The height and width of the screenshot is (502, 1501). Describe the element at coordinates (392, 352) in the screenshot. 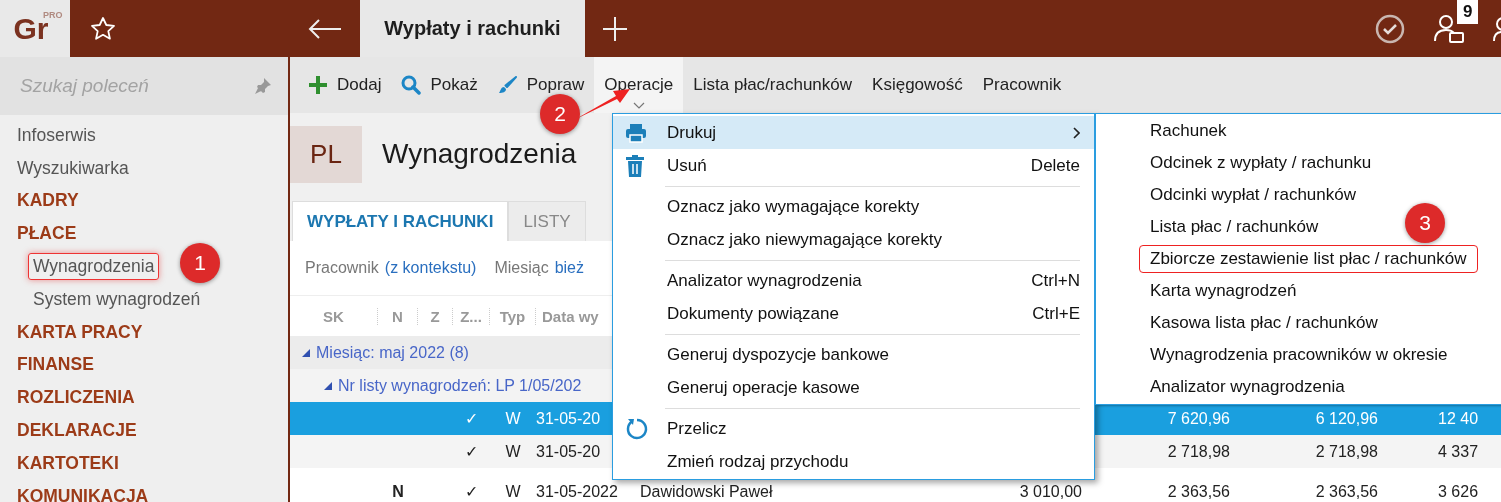

I see `group-row-label: Miesiąc: maj 2022 (8)` at that location.